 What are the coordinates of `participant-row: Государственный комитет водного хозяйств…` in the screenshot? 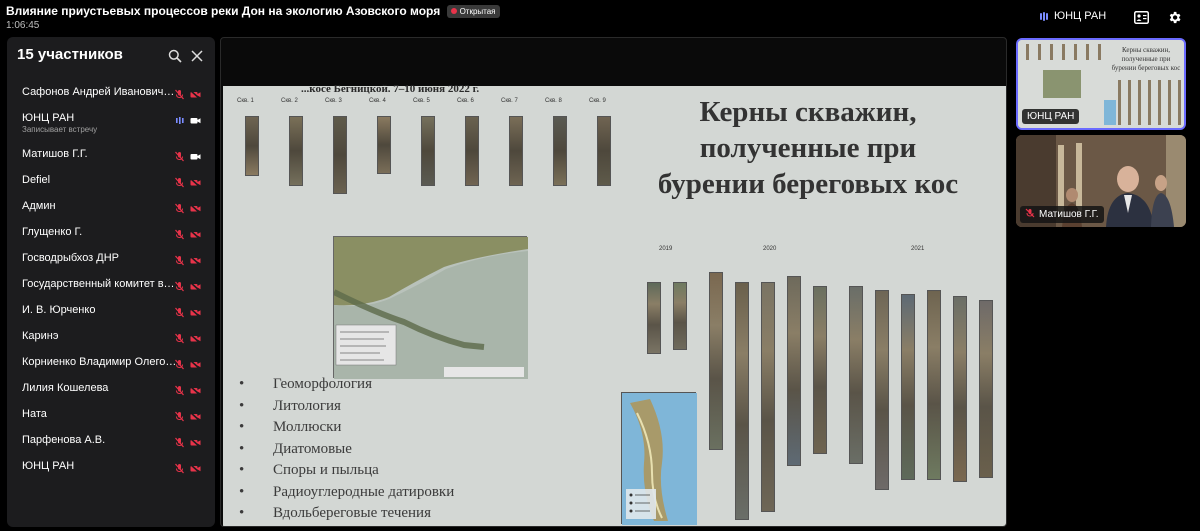 It's located at (111, 285).